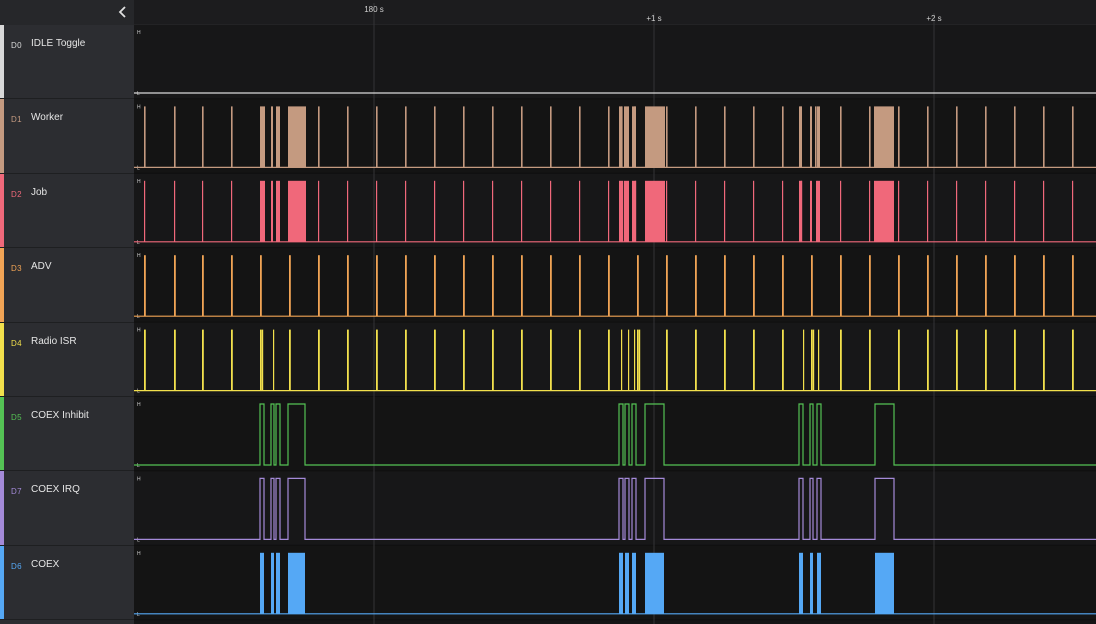  Describe the element at coordinates (67, 285) in the screenshot. I see `channel-label-d3: D3 ADV` at that location.